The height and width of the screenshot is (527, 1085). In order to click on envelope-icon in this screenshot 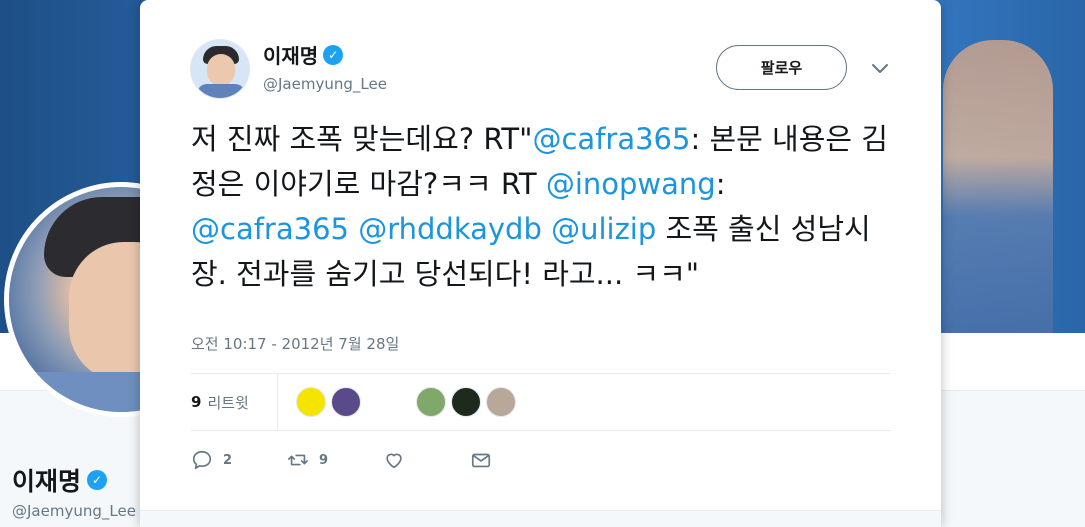, I will do `click(481, 460)`.